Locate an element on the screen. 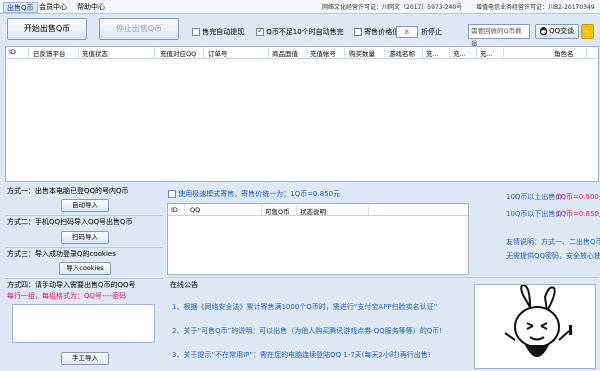 Image resolution: width=600 pixels, height=371 pixels. auto-complete-option: Q币不足10个时自动售完 is located at coordinates (300, 31).